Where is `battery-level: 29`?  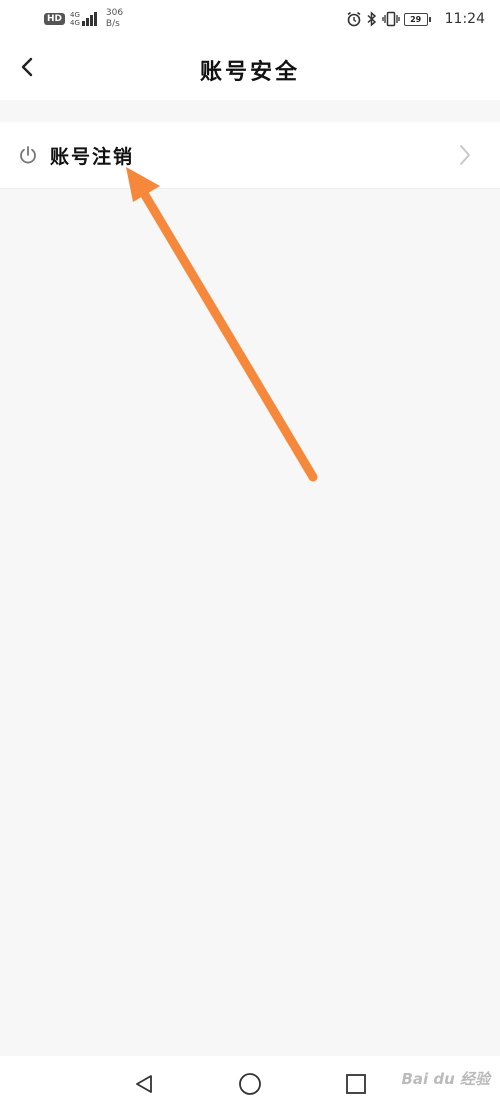
battery-level: 29 is located at coordinates (415, 19).